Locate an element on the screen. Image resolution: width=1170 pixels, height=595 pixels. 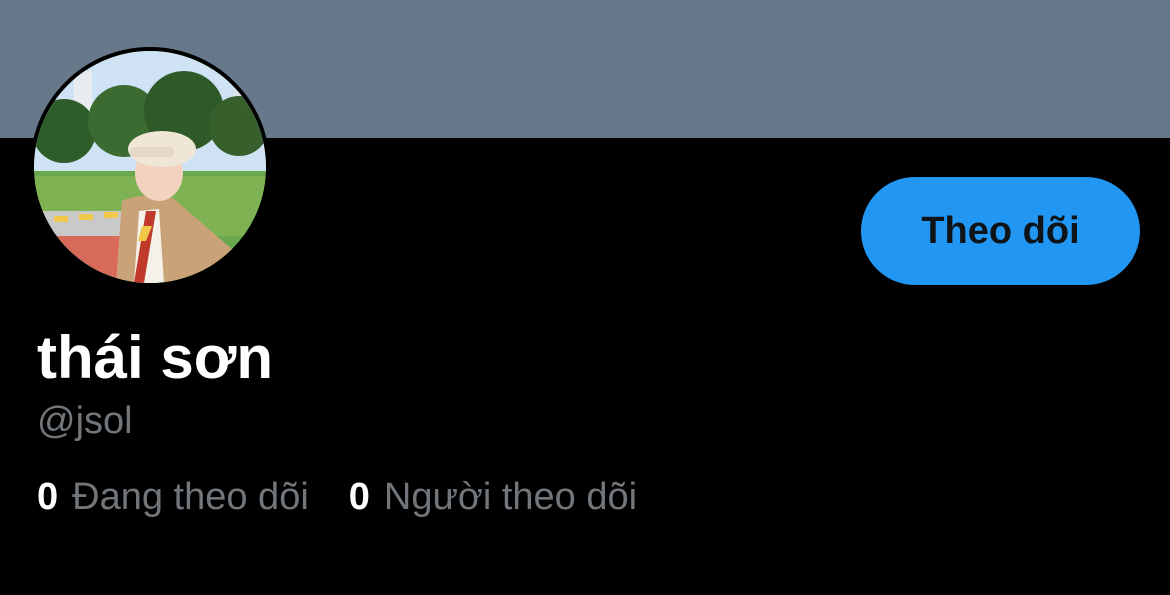
follow-button: Theo dõi is located at coordinates (1000, 231).